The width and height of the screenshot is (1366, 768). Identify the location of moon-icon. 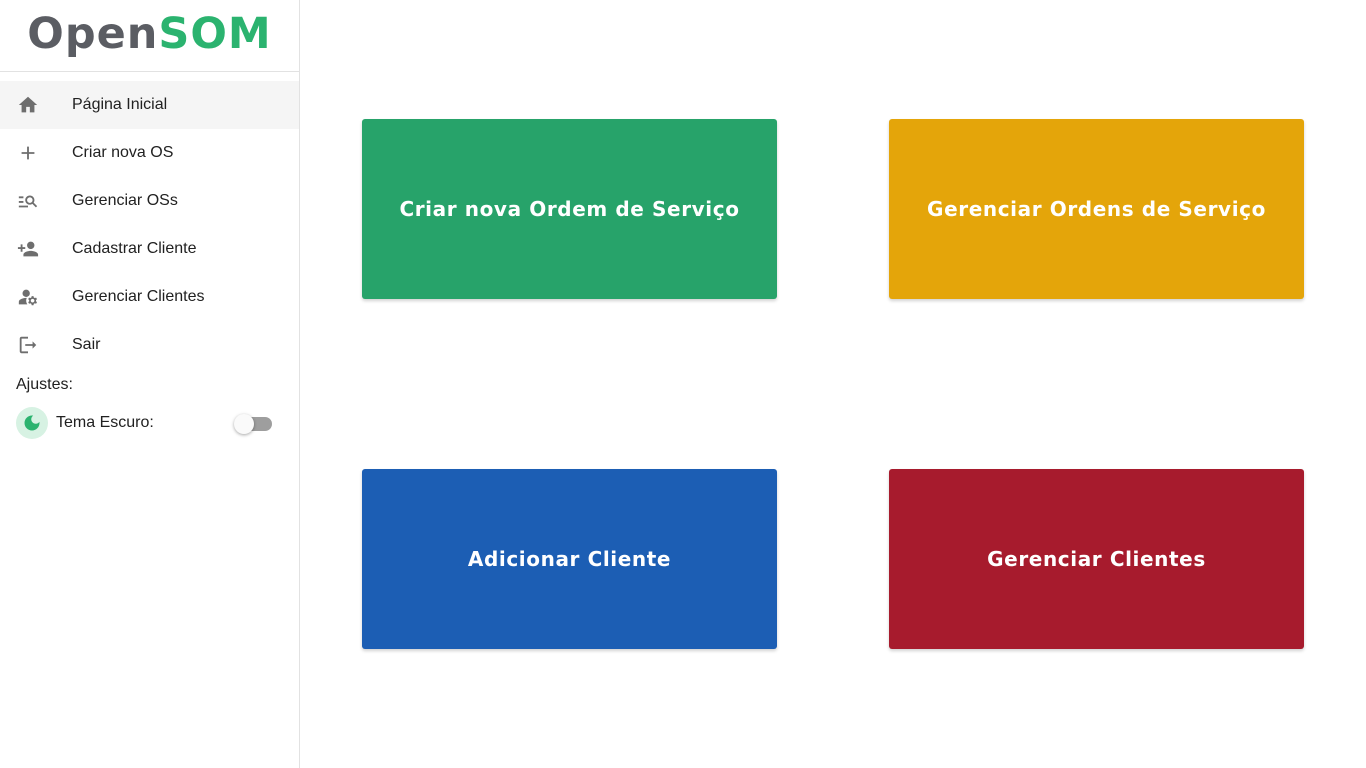
(32, 423).